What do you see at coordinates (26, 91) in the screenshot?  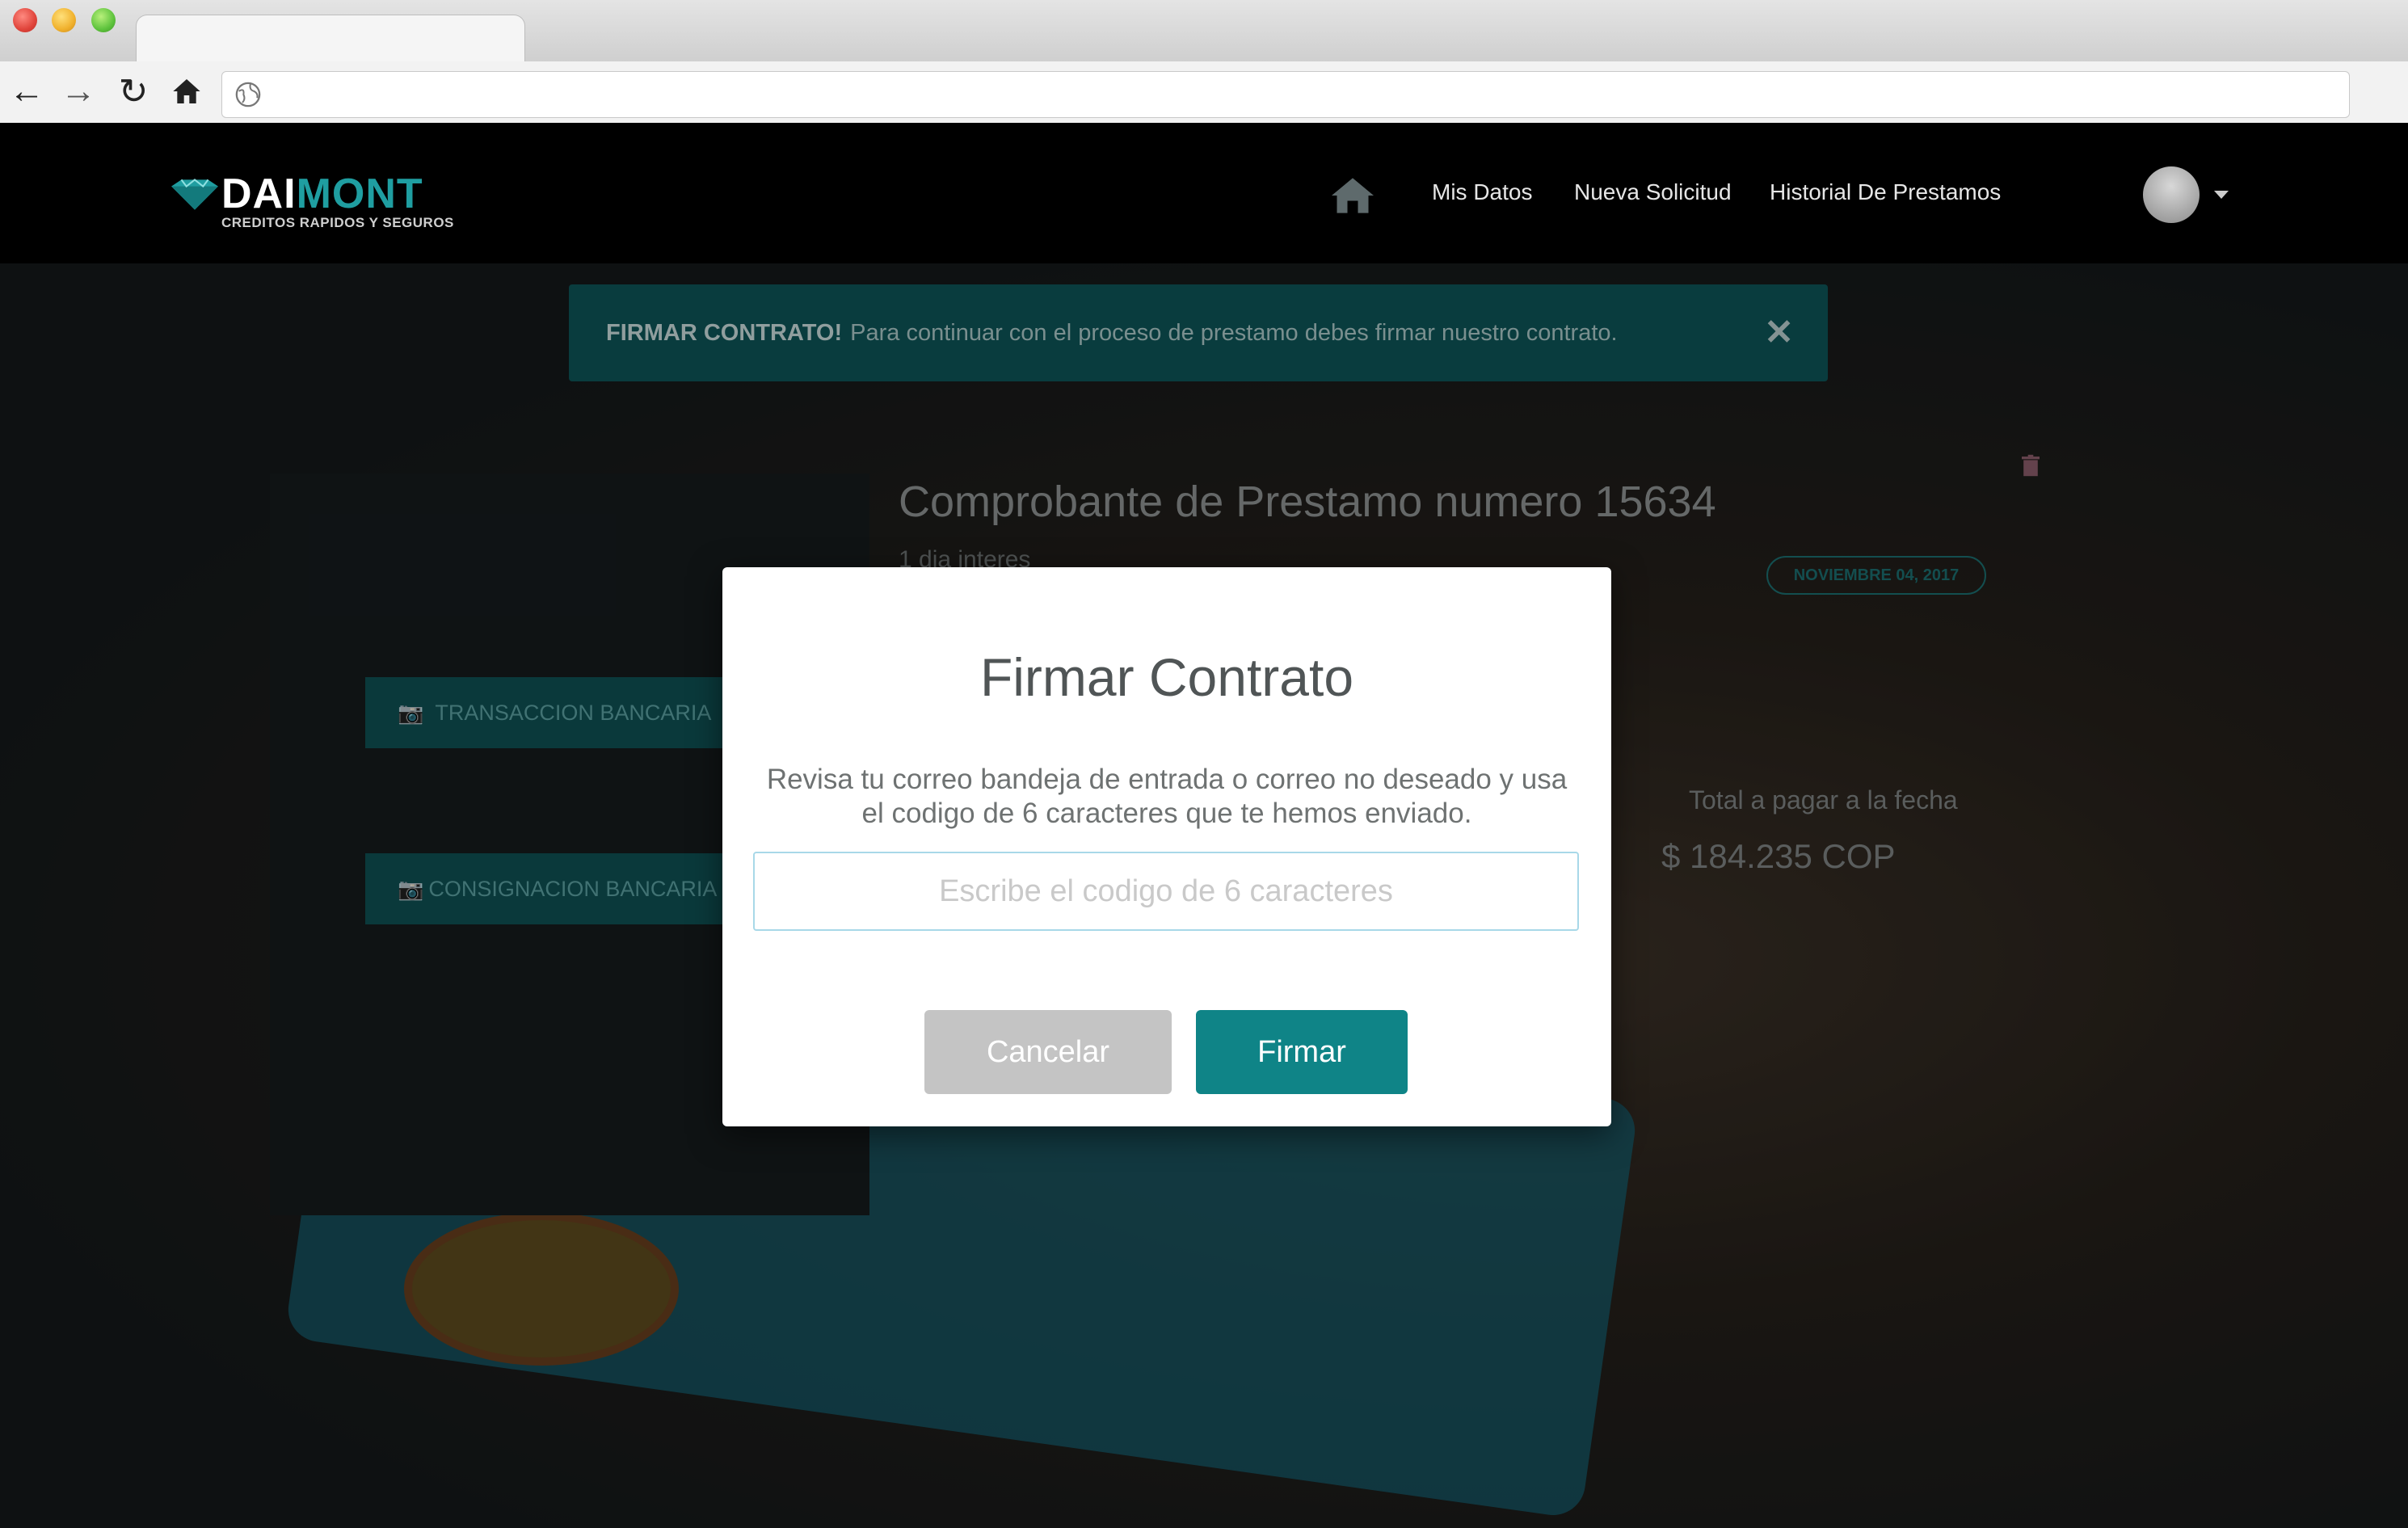 I see `back-arrow-icon: ←` at bounding box center [26, 91].